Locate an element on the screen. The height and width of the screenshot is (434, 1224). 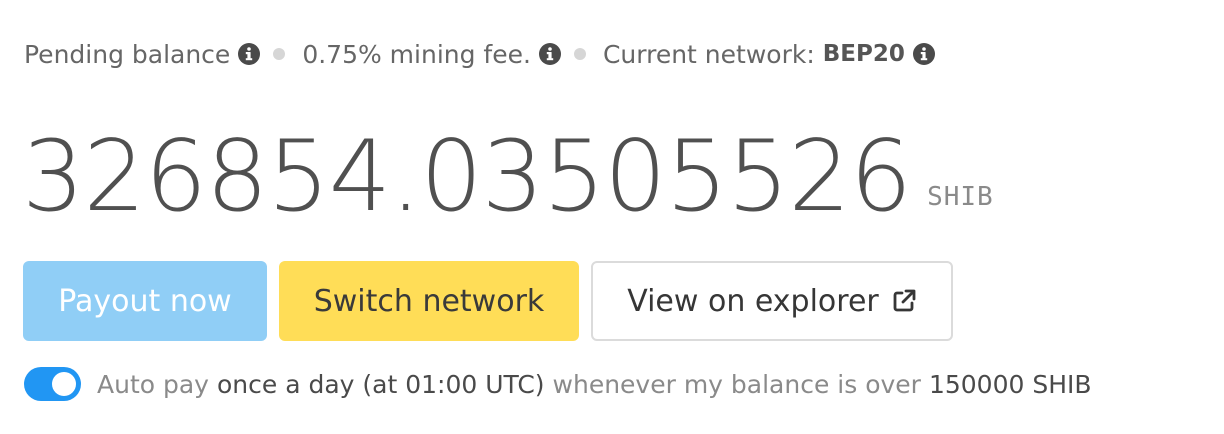
autopay-condition: whenever my balance is over is located at coordinates (736, 384).